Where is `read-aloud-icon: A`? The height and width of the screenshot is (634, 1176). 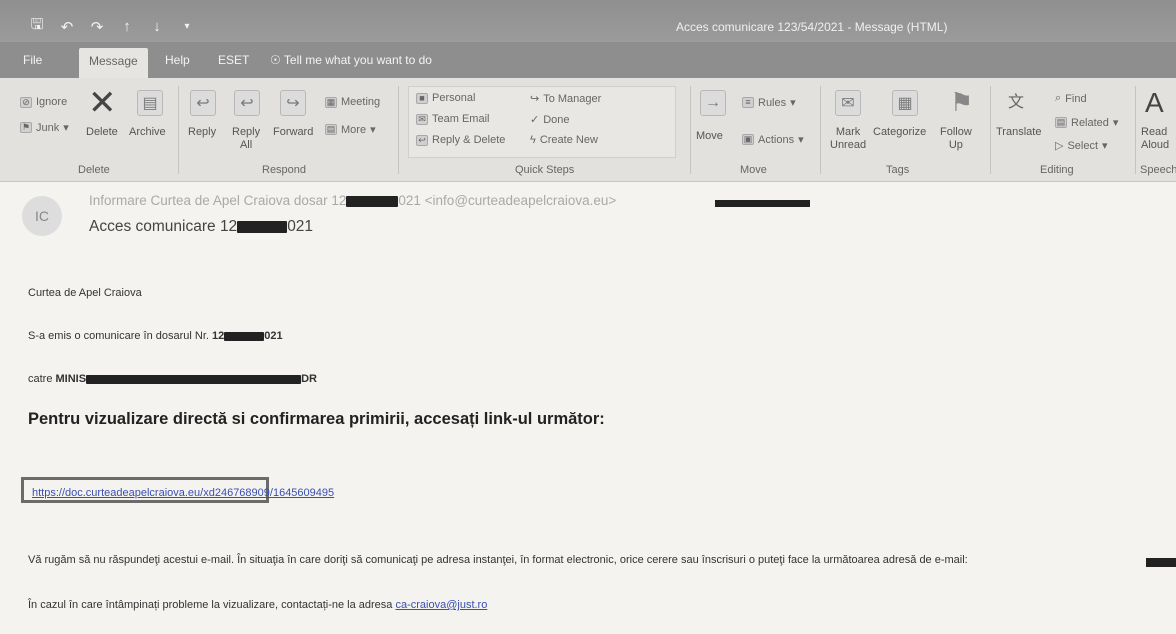
read-aloud-icon: A is located at coordinates (1154, 103).